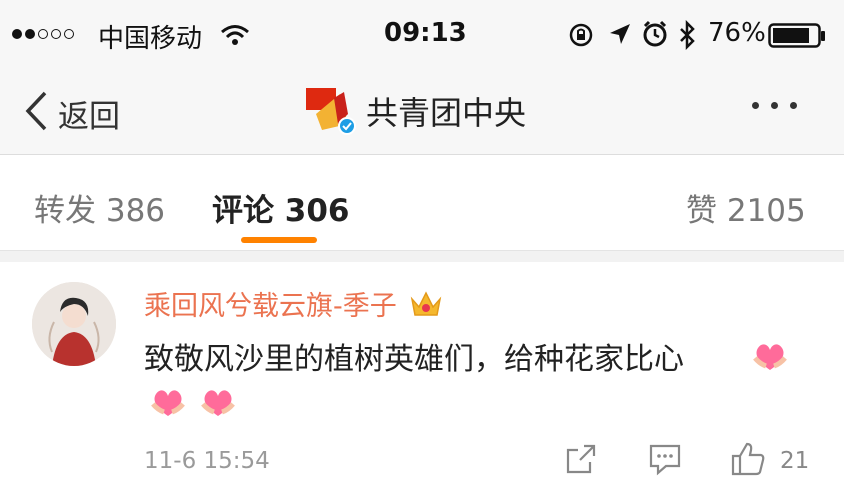 This screenshot has height=504, width=844. I want to click on battery-percent: 76%, so click(737, 33).